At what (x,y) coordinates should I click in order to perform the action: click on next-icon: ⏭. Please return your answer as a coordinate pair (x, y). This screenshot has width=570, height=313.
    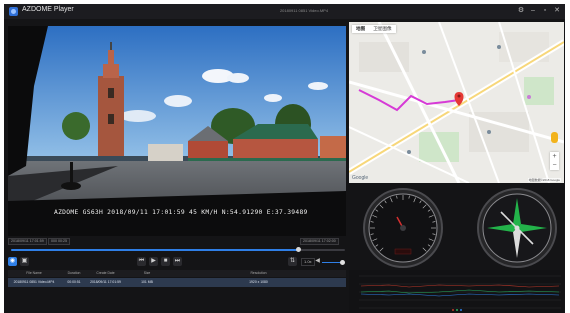
    Looking at the image, I should click on (177, 261).